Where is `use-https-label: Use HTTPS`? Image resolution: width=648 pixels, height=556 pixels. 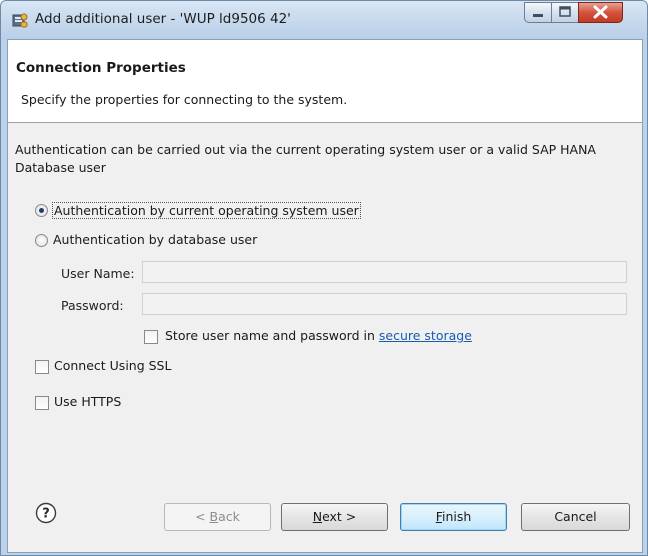 use-https-label: Use HTTPS is located at coordinates (88, 401).